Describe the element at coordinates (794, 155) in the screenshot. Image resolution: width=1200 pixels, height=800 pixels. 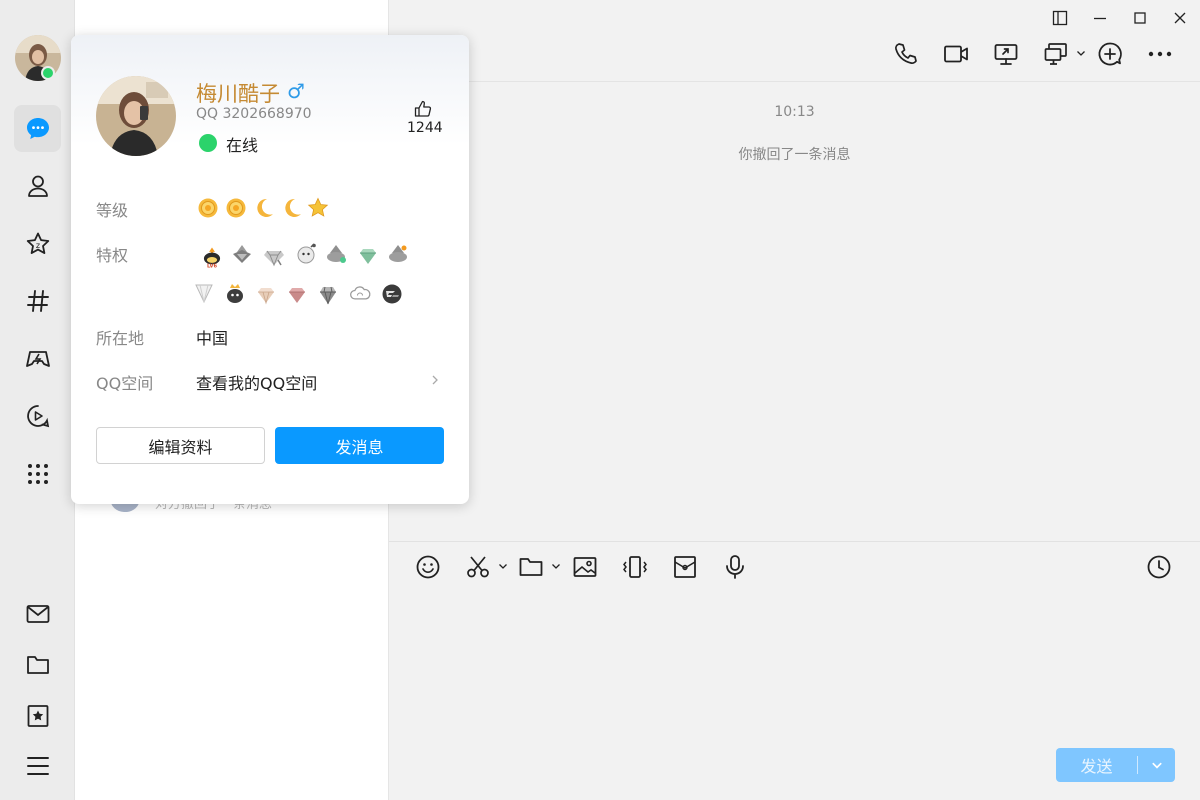
I see `system-message: 你撤回了一条消息` at that location.